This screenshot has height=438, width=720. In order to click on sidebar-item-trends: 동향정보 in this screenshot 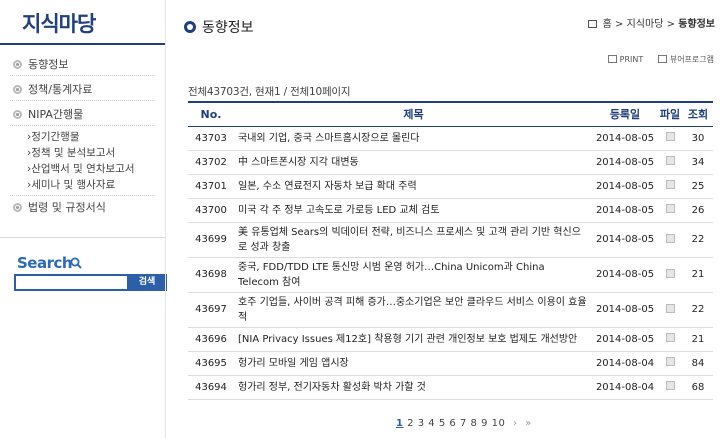, I will do `click(82, 64)`.